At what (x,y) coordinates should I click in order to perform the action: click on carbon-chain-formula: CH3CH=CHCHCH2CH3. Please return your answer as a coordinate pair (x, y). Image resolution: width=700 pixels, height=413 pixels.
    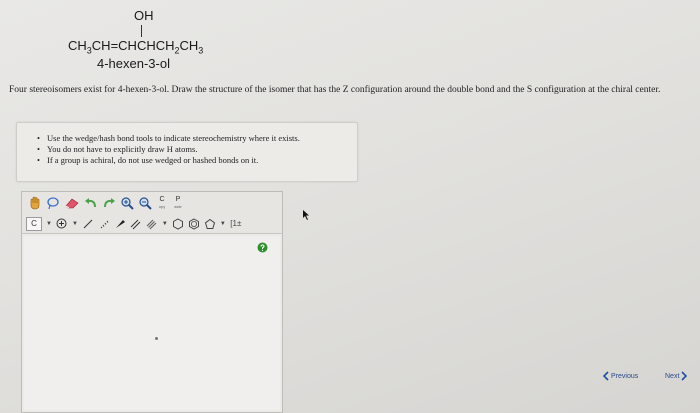
    Looking at the image, I should click on (135, 47).